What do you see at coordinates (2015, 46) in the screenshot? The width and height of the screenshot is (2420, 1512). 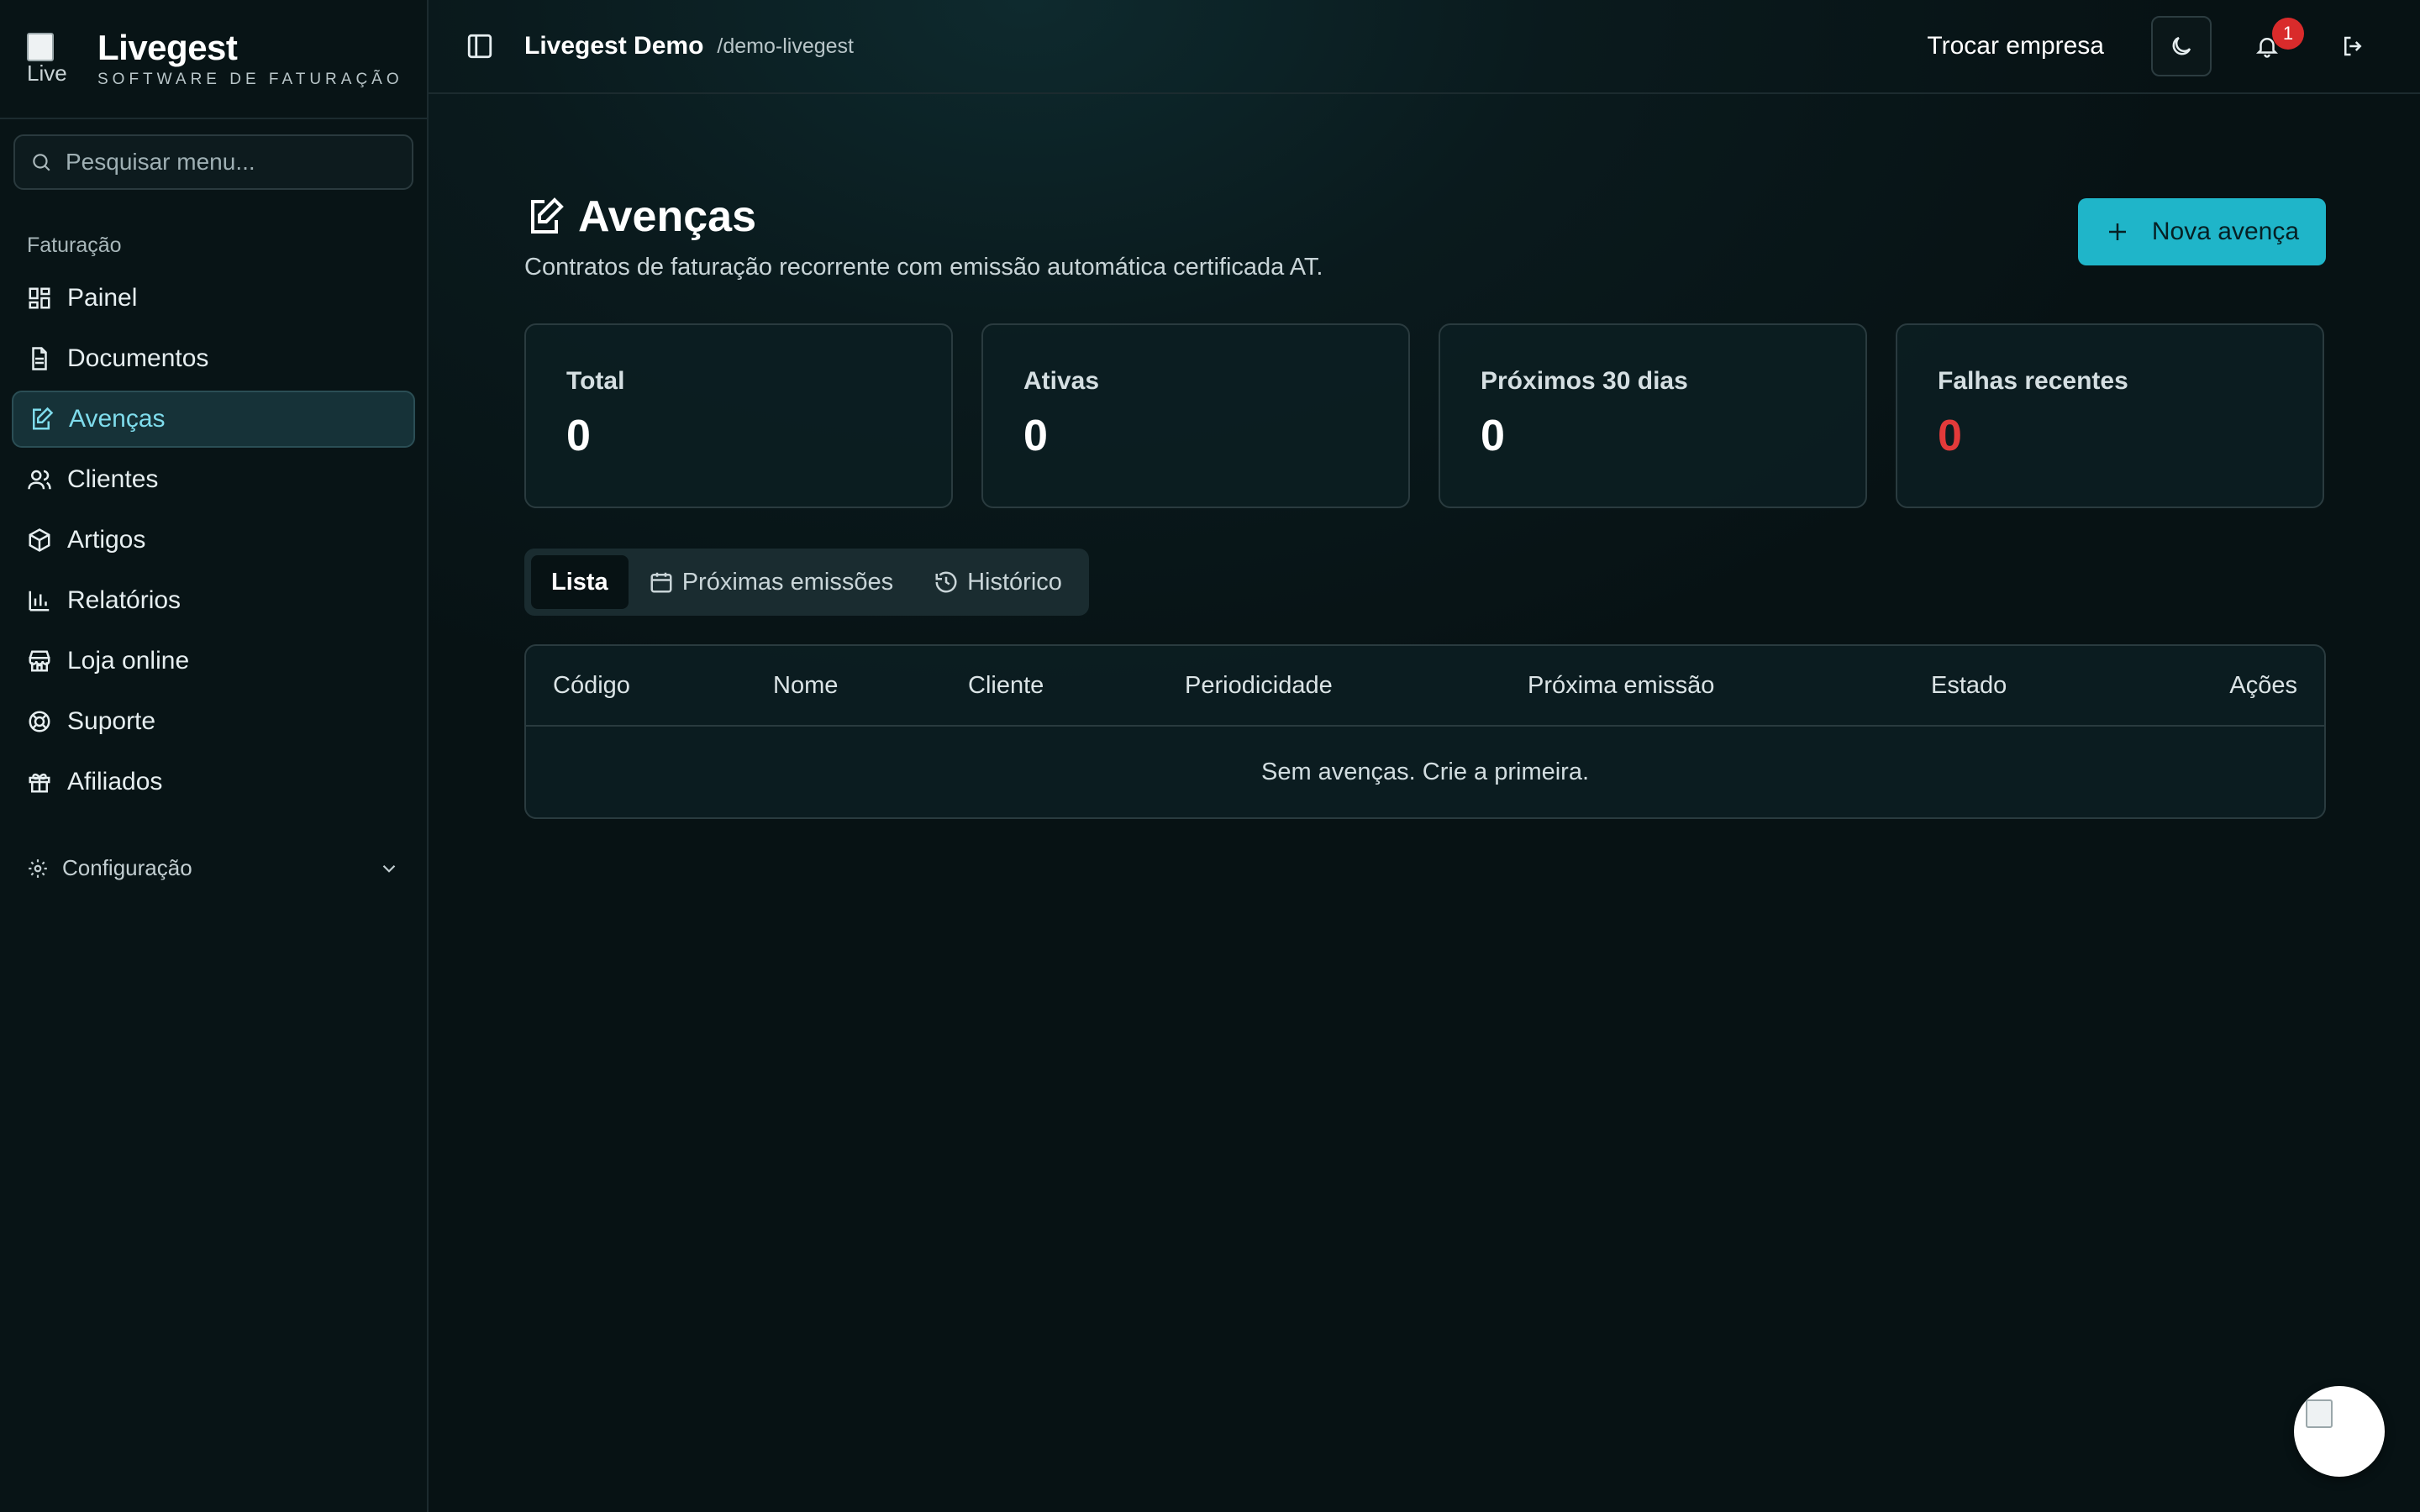 I see `switch-company-button: Trocar empresa` at bounding box center [2015, 46].